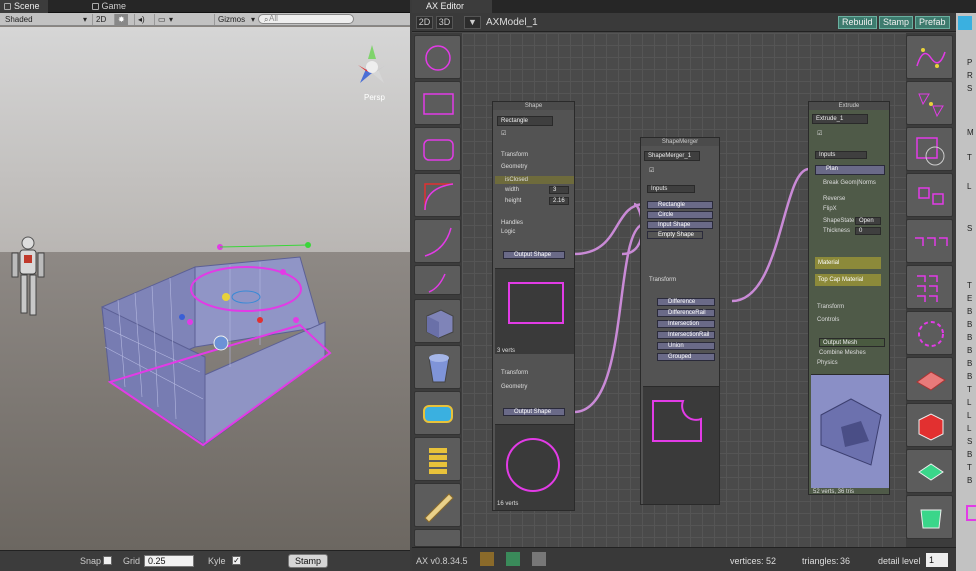  What do you see at coordinates (672, 156) in the screenshot?
I see `merger-name-field: ShapeMerger_1` at bounding box center [672, 156].